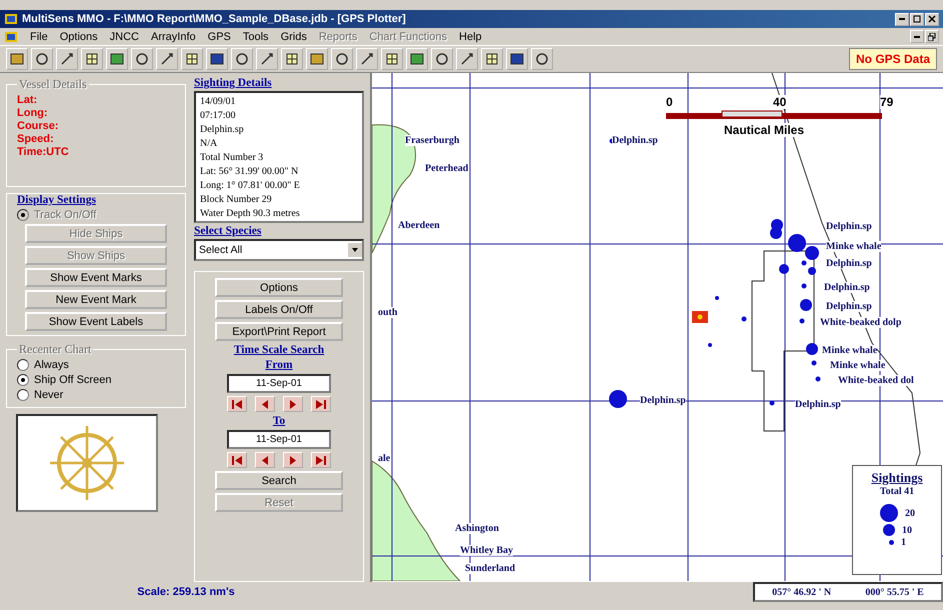 This screenshot has width=943, height=610. Describe the element at coordinates (932, 19) in the screenshot. I see `close-button` at that location.